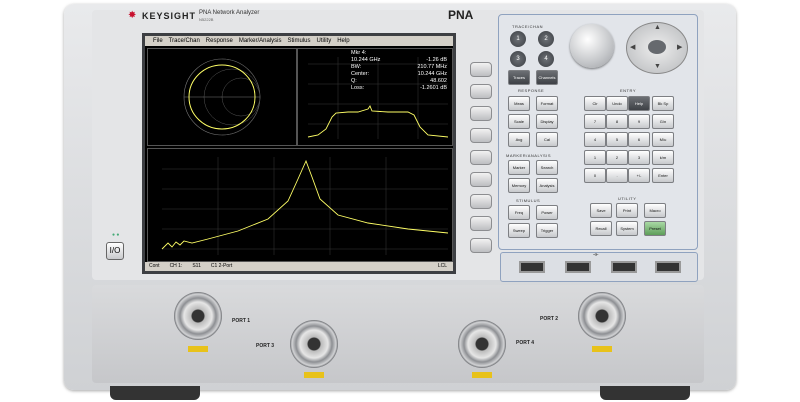 The image size is (800, 402). I want to click on trace-key-3: 3, so click(518, 59).